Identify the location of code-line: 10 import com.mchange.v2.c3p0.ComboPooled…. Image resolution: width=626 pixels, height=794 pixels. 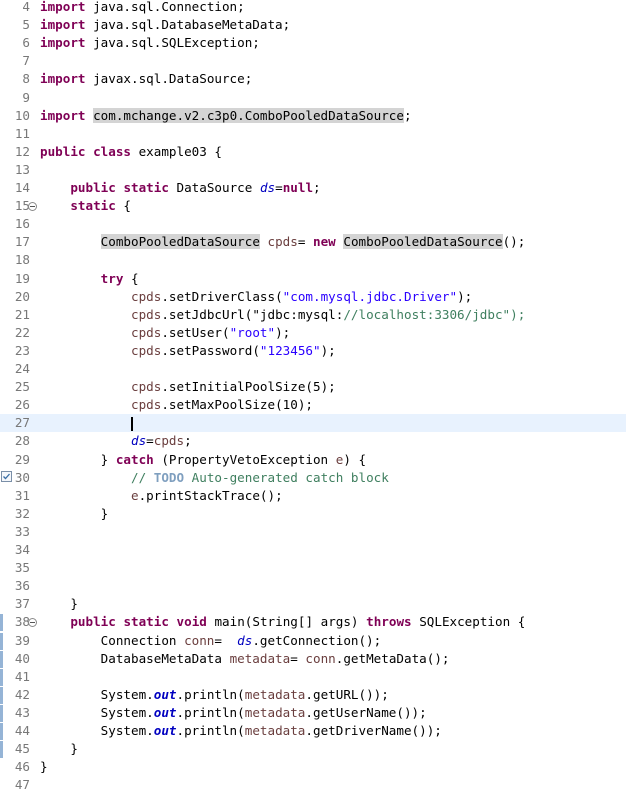
(313, 116).